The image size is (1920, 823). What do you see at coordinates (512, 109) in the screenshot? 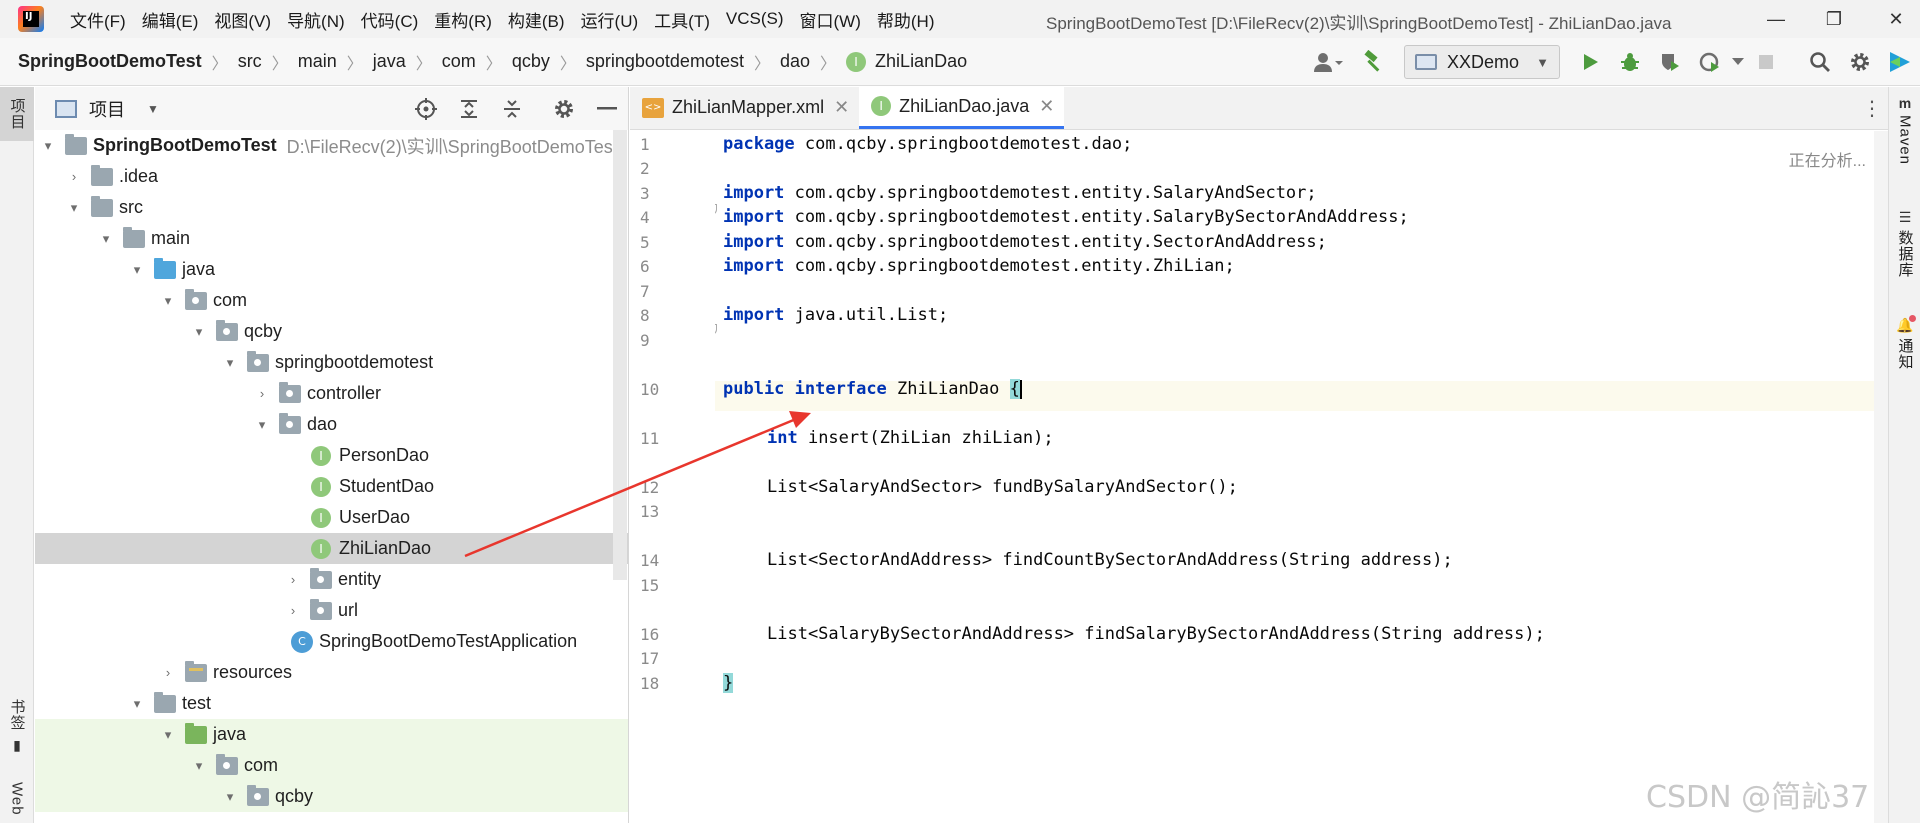
I see `collapse-all-icon` at bounding box center [512, 109].